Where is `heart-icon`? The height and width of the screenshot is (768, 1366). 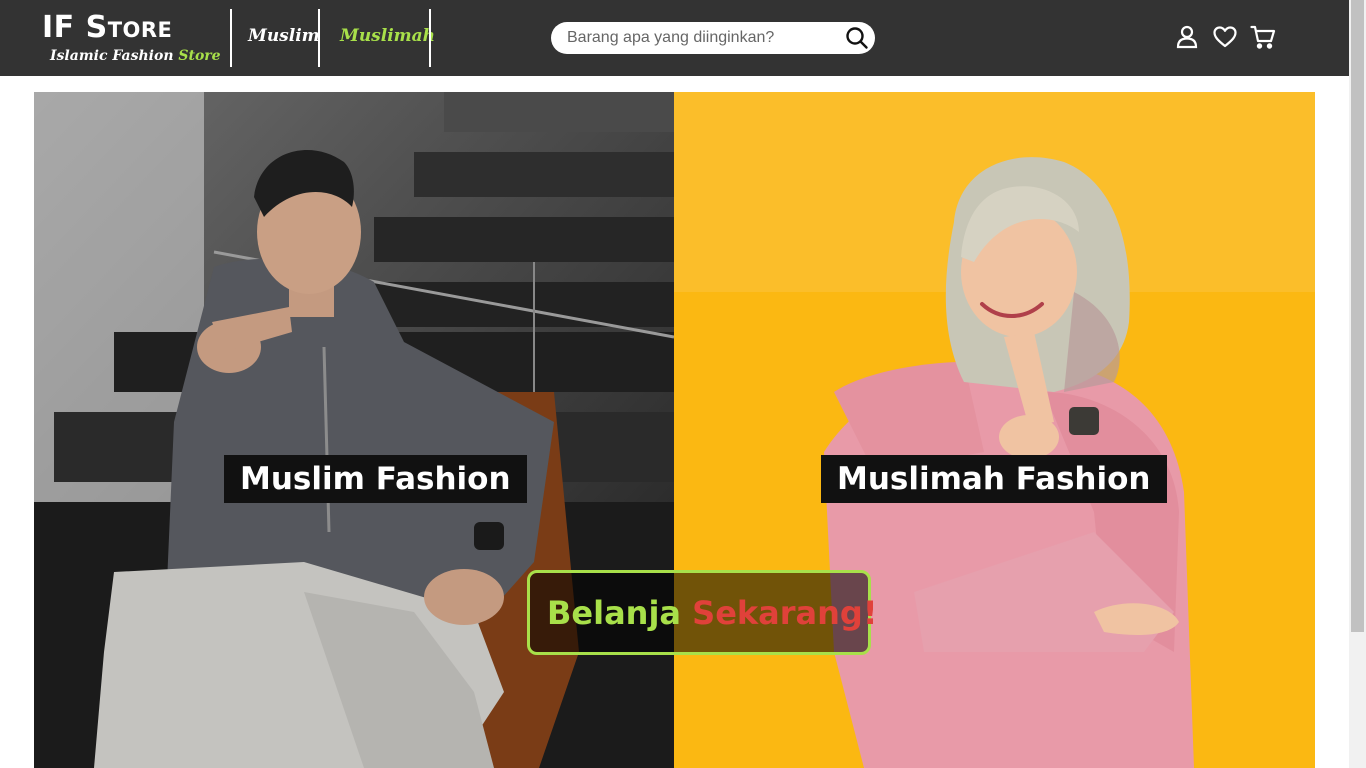 heart-icon is located at coordinates (1225, 37).